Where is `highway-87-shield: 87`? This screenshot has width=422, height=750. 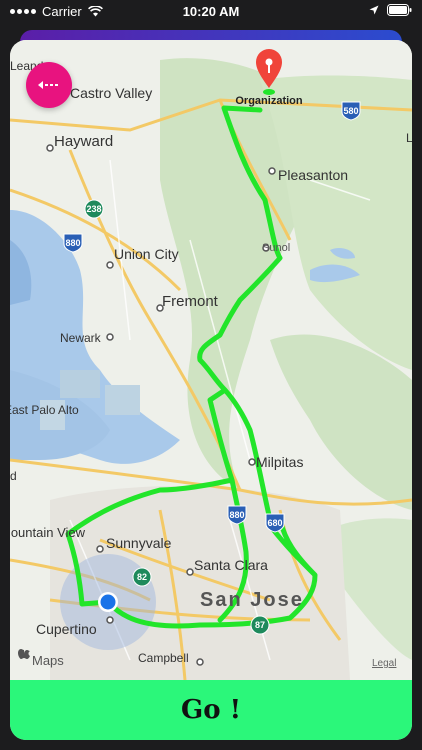 highway-87-shield: 87 is located at coordinates (260, 625).